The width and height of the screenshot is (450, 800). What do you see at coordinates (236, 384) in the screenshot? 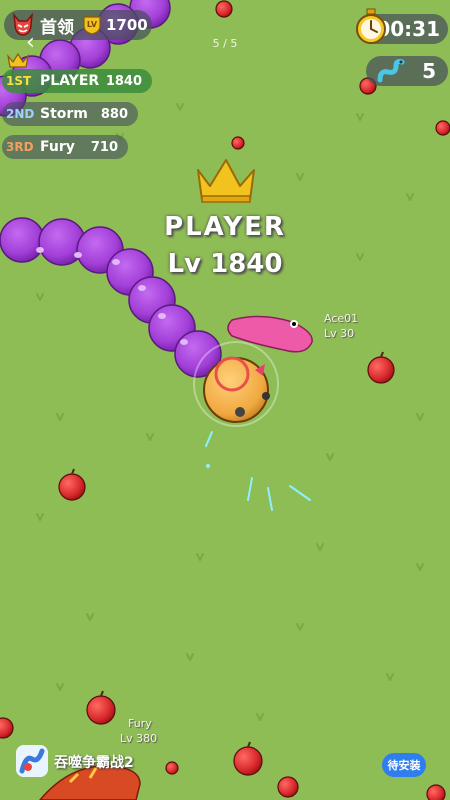
I see `player-snake-head` at bounding box center [236, 384].